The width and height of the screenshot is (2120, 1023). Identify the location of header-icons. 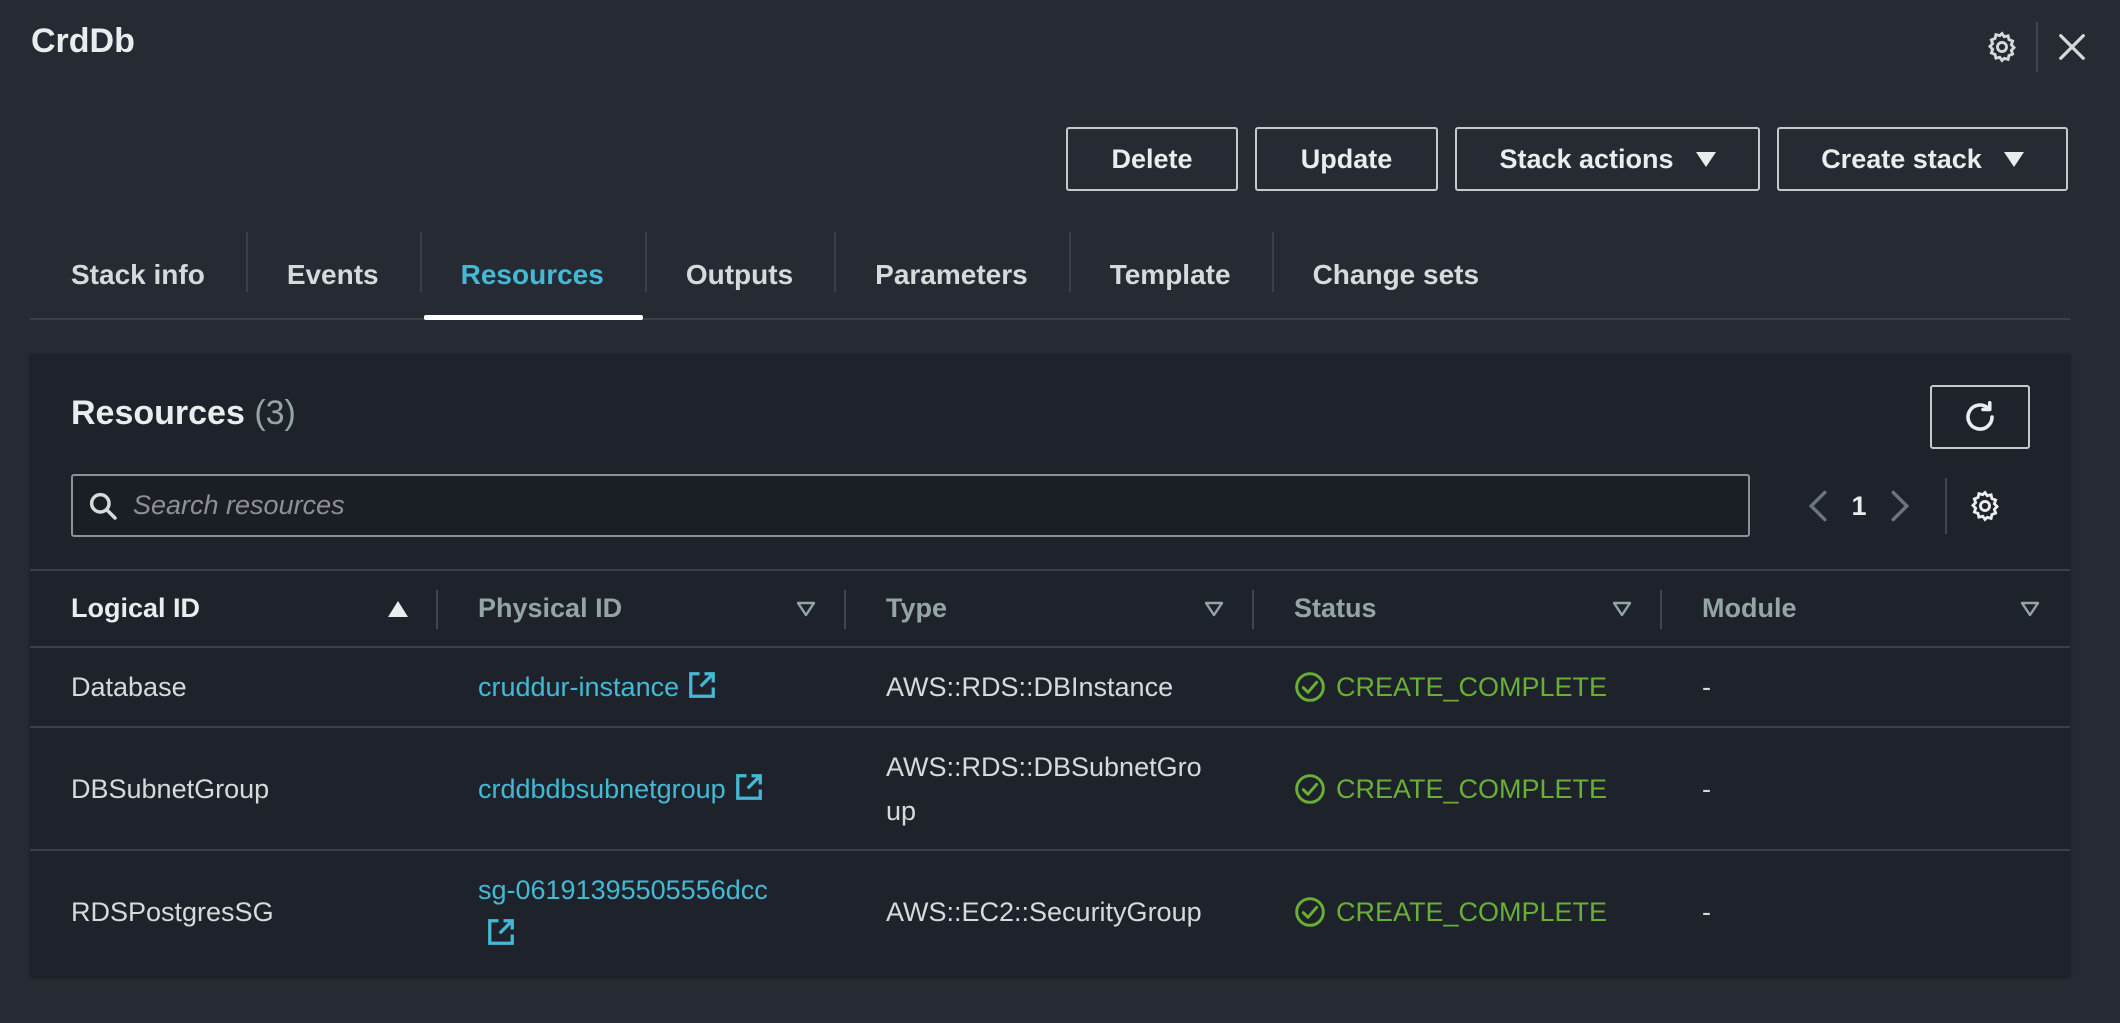
(2037, 47).